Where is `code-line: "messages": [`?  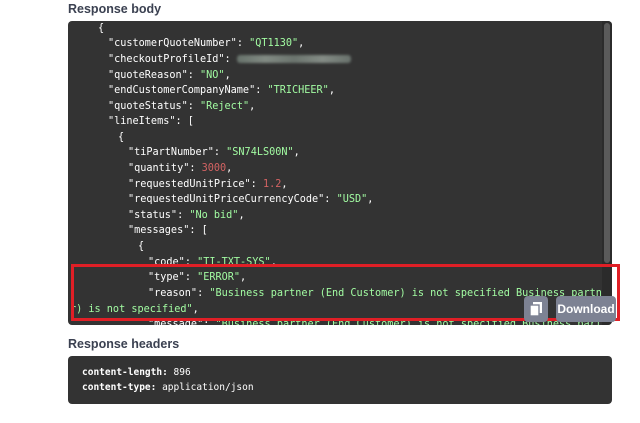
code-line: "messages": [ is located at coordinates (168, 231).